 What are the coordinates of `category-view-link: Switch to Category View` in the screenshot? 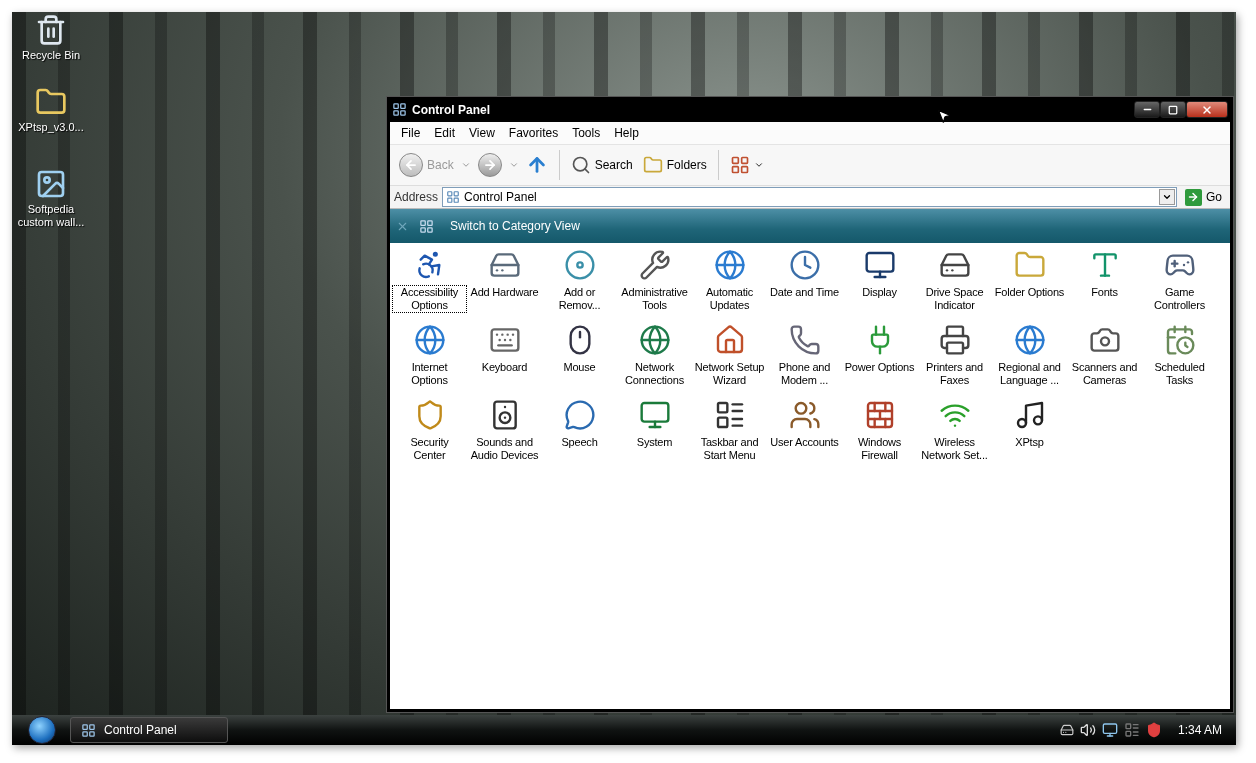 It's located at (515, 226).